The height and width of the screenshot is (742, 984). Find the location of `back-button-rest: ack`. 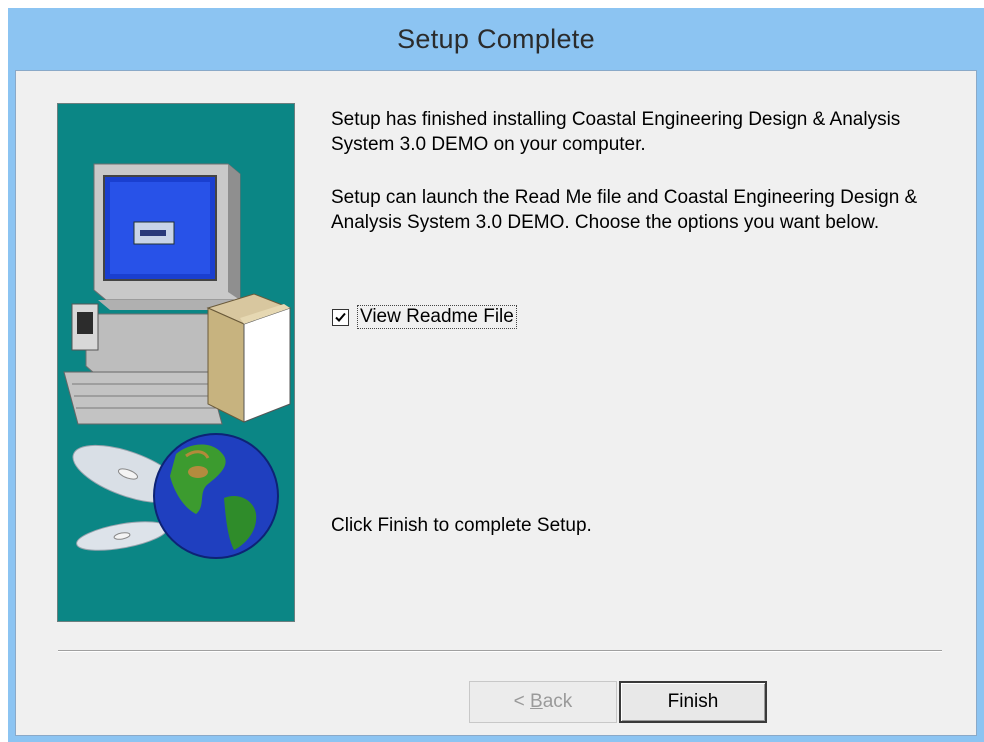

back-button-rest: ack is located at coordinates (557, 701).